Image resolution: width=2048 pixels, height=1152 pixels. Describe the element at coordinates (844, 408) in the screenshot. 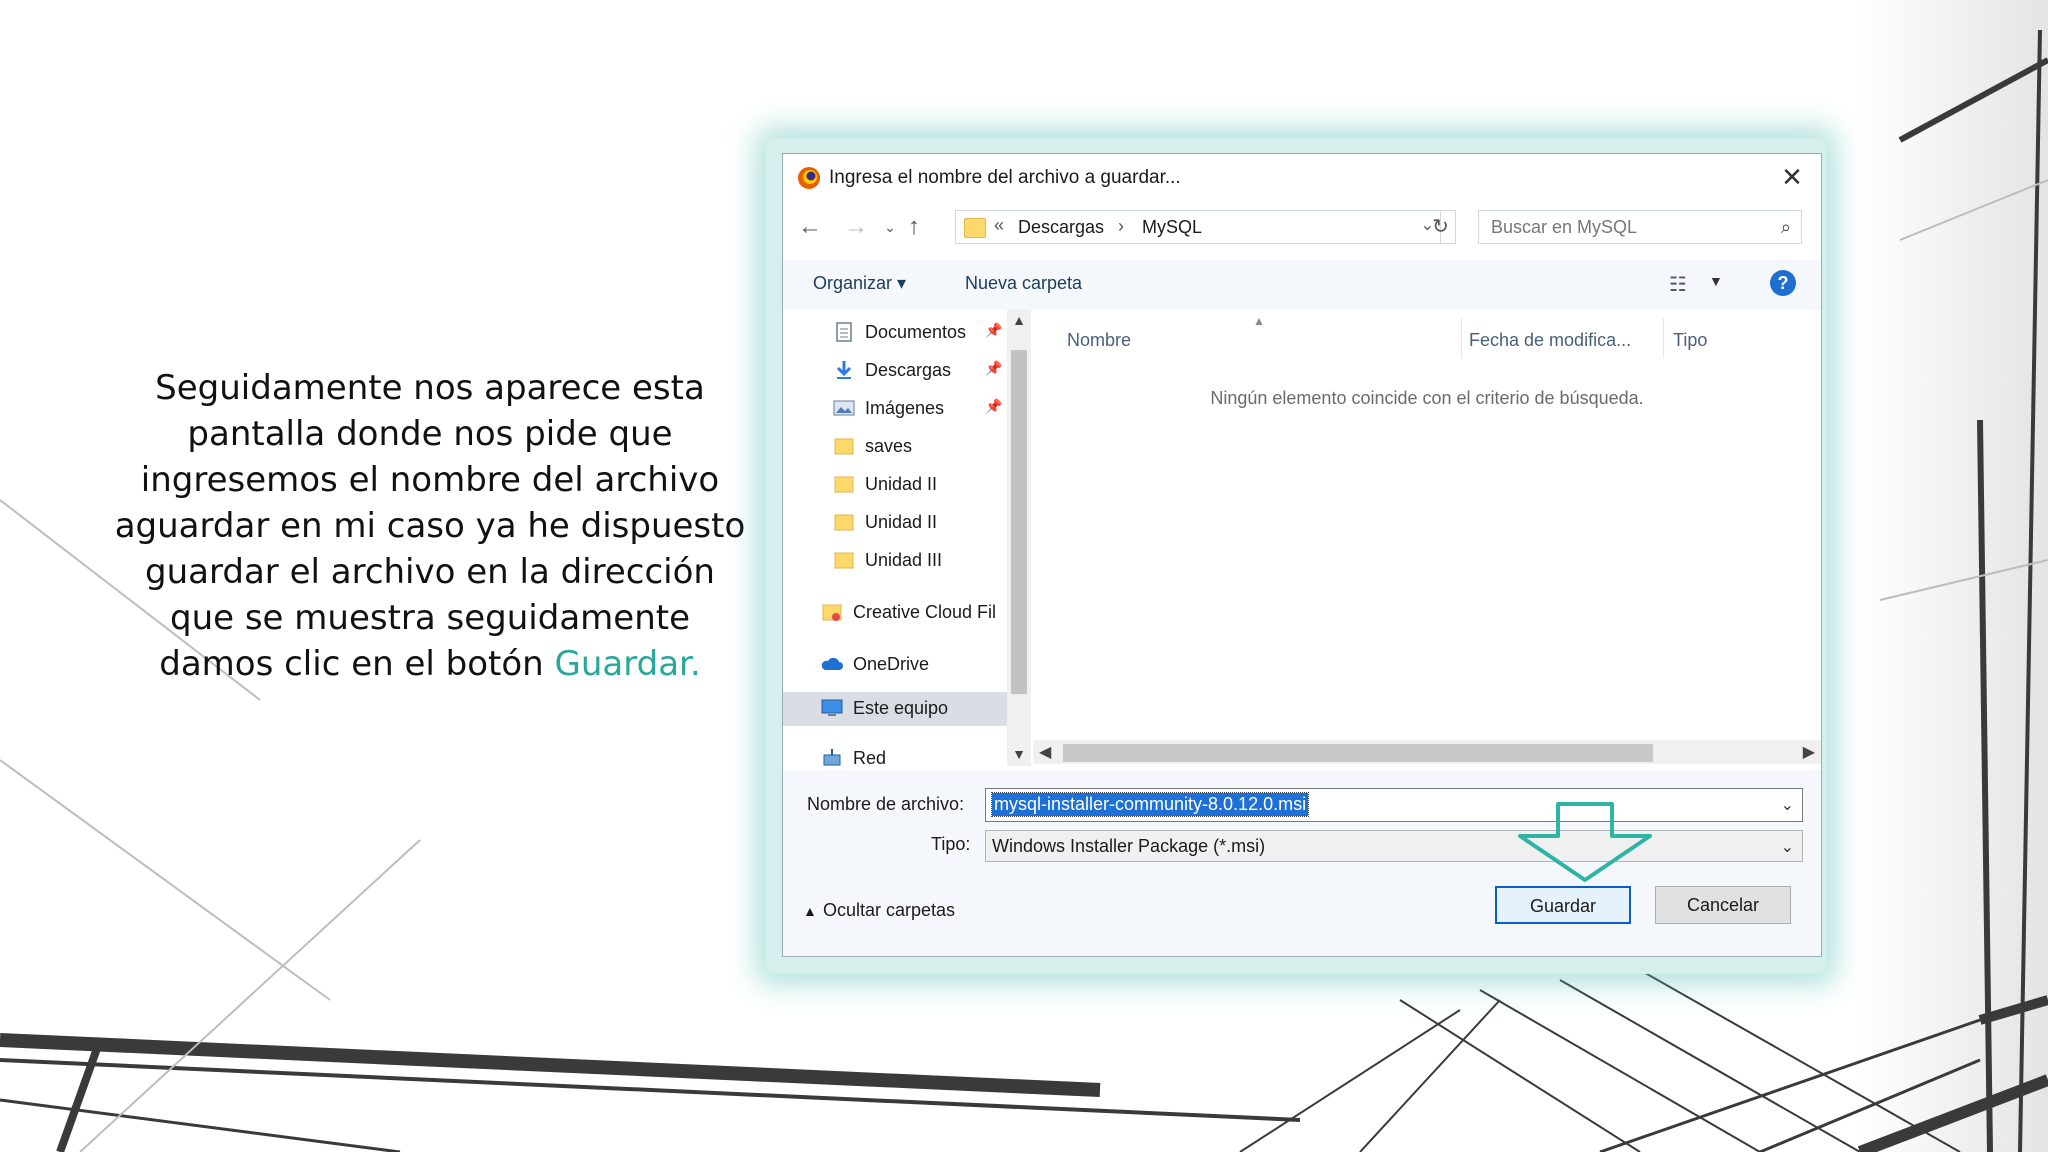

I see `pictures-icon` at that location.